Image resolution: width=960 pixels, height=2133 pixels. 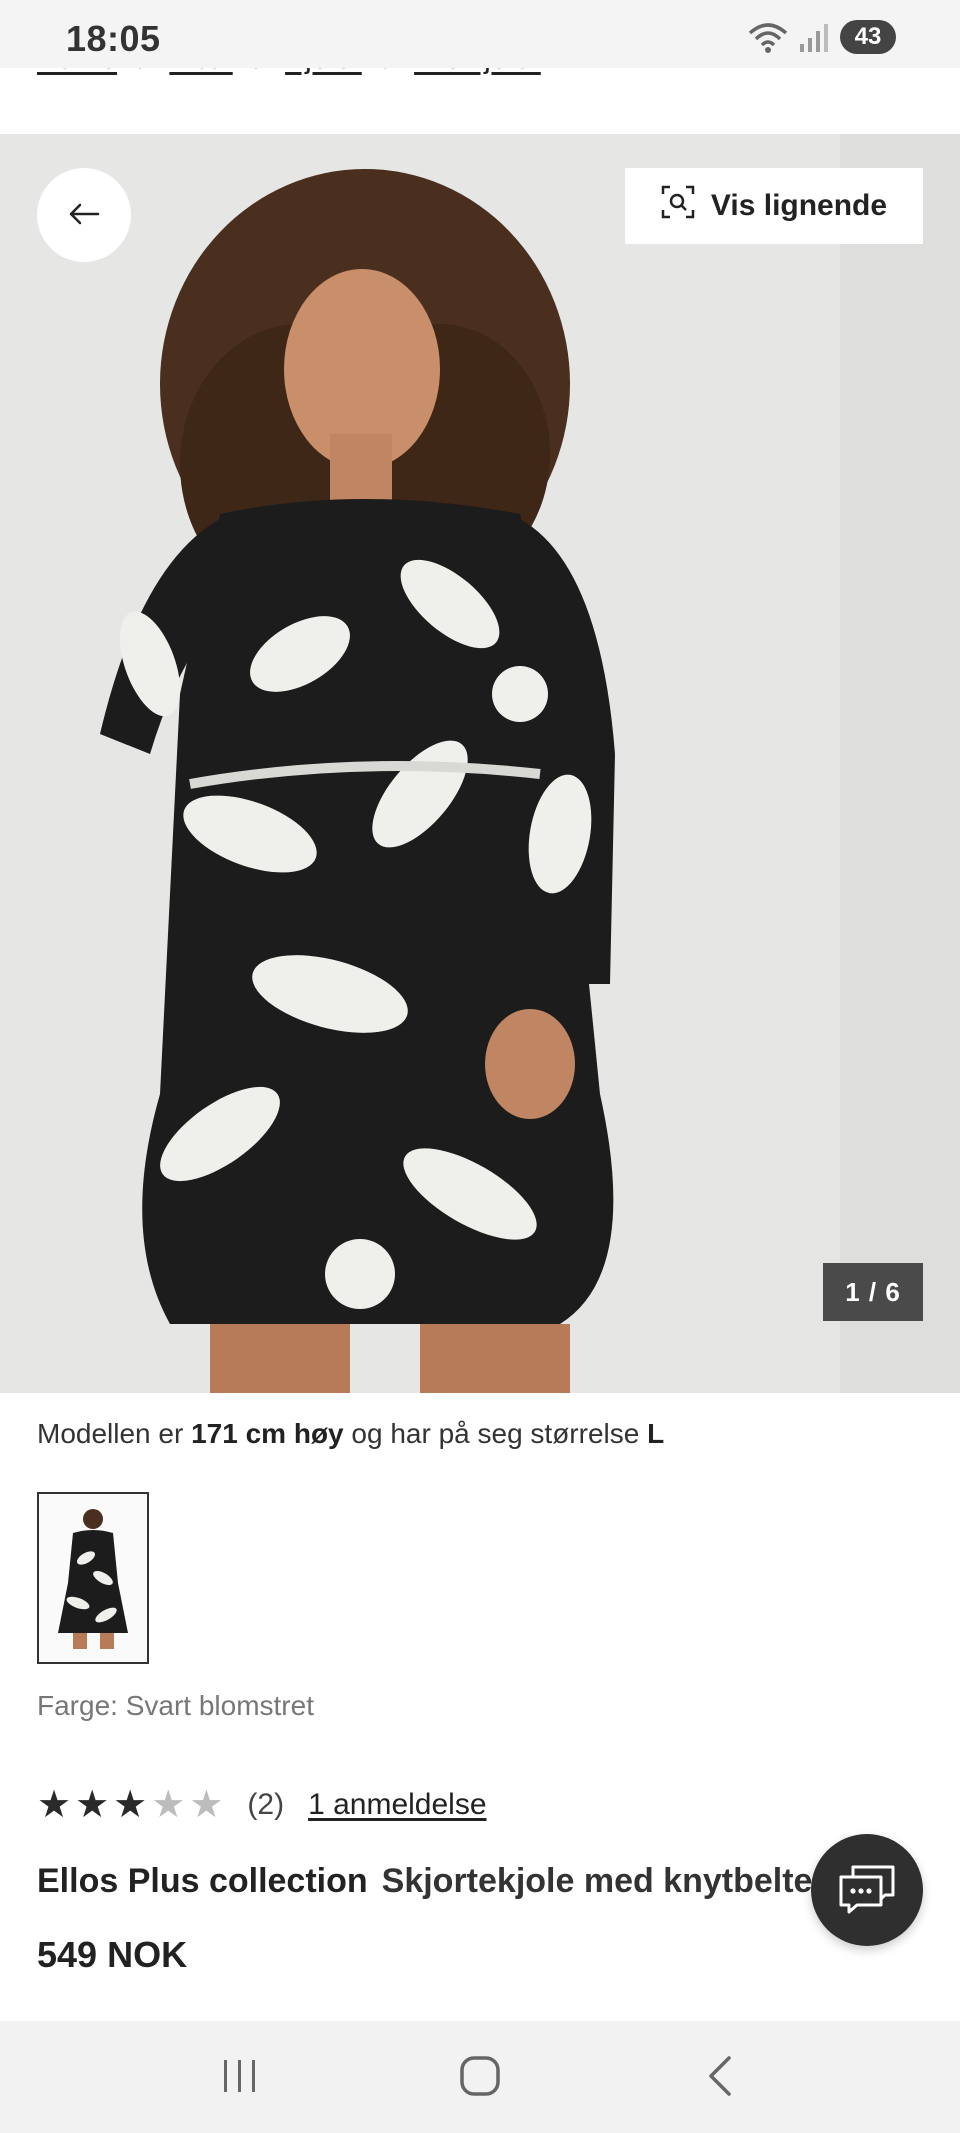 I want to click on back-arrow-icon, so click(x=84, y=215).